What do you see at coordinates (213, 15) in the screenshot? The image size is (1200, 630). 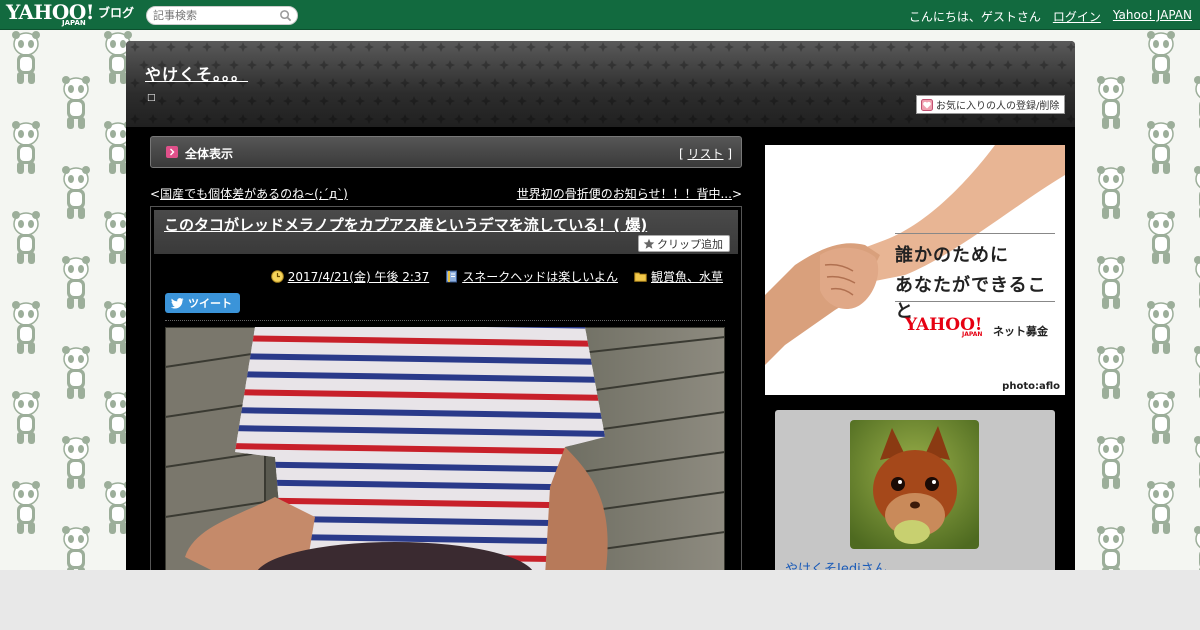 I see `search-input` at bounding box center [213, 15].